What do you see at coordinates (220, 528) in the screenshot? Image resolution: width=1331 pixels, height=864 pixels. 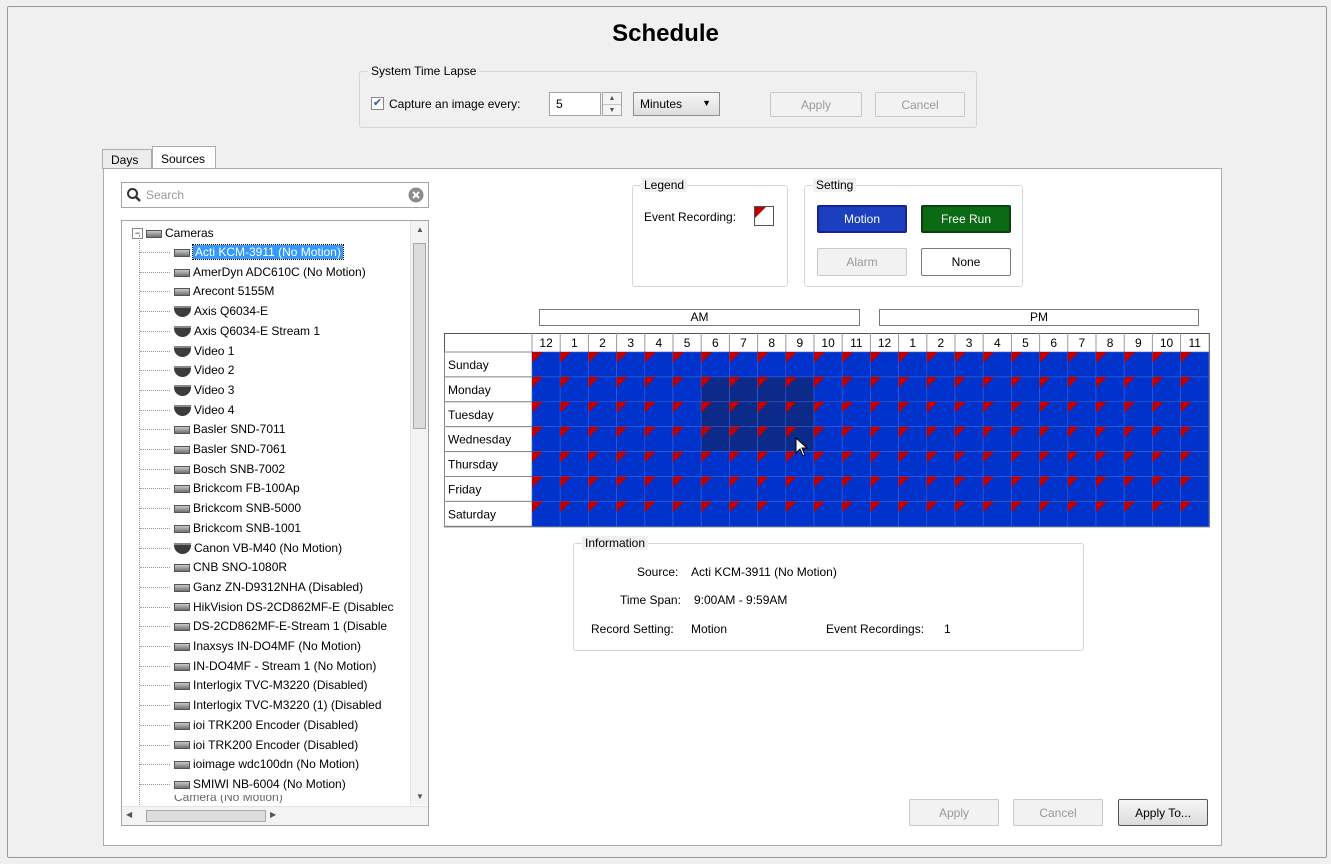 I see `tree-item: Brickcom SNB-1001` at bounding box center [220, 528].